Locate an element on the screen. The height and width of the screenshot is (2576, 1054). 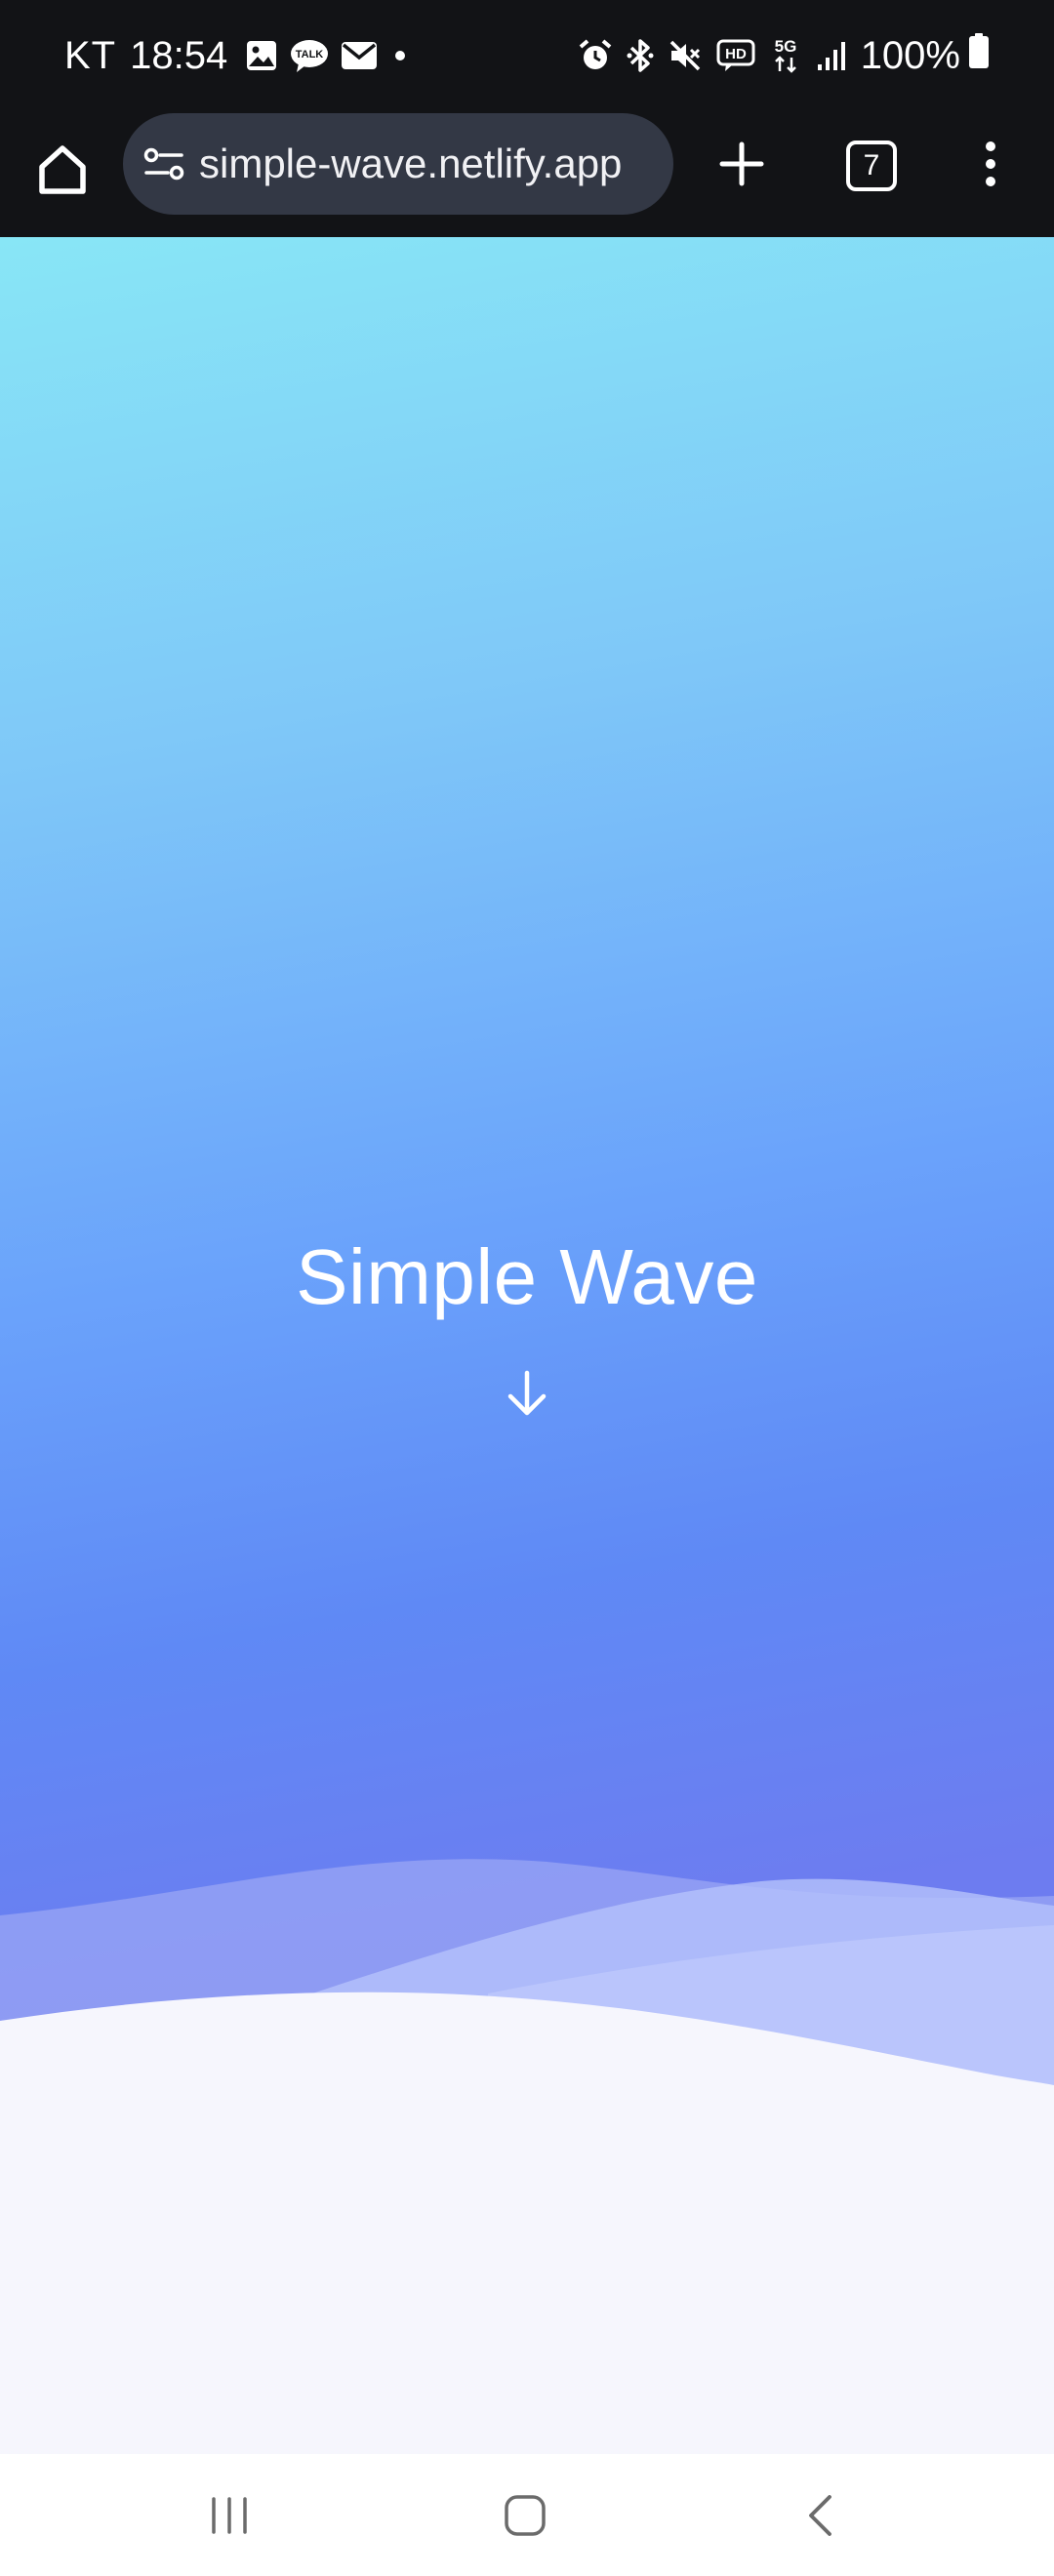
scroll-down-button is located at coordinates (527, 1395).